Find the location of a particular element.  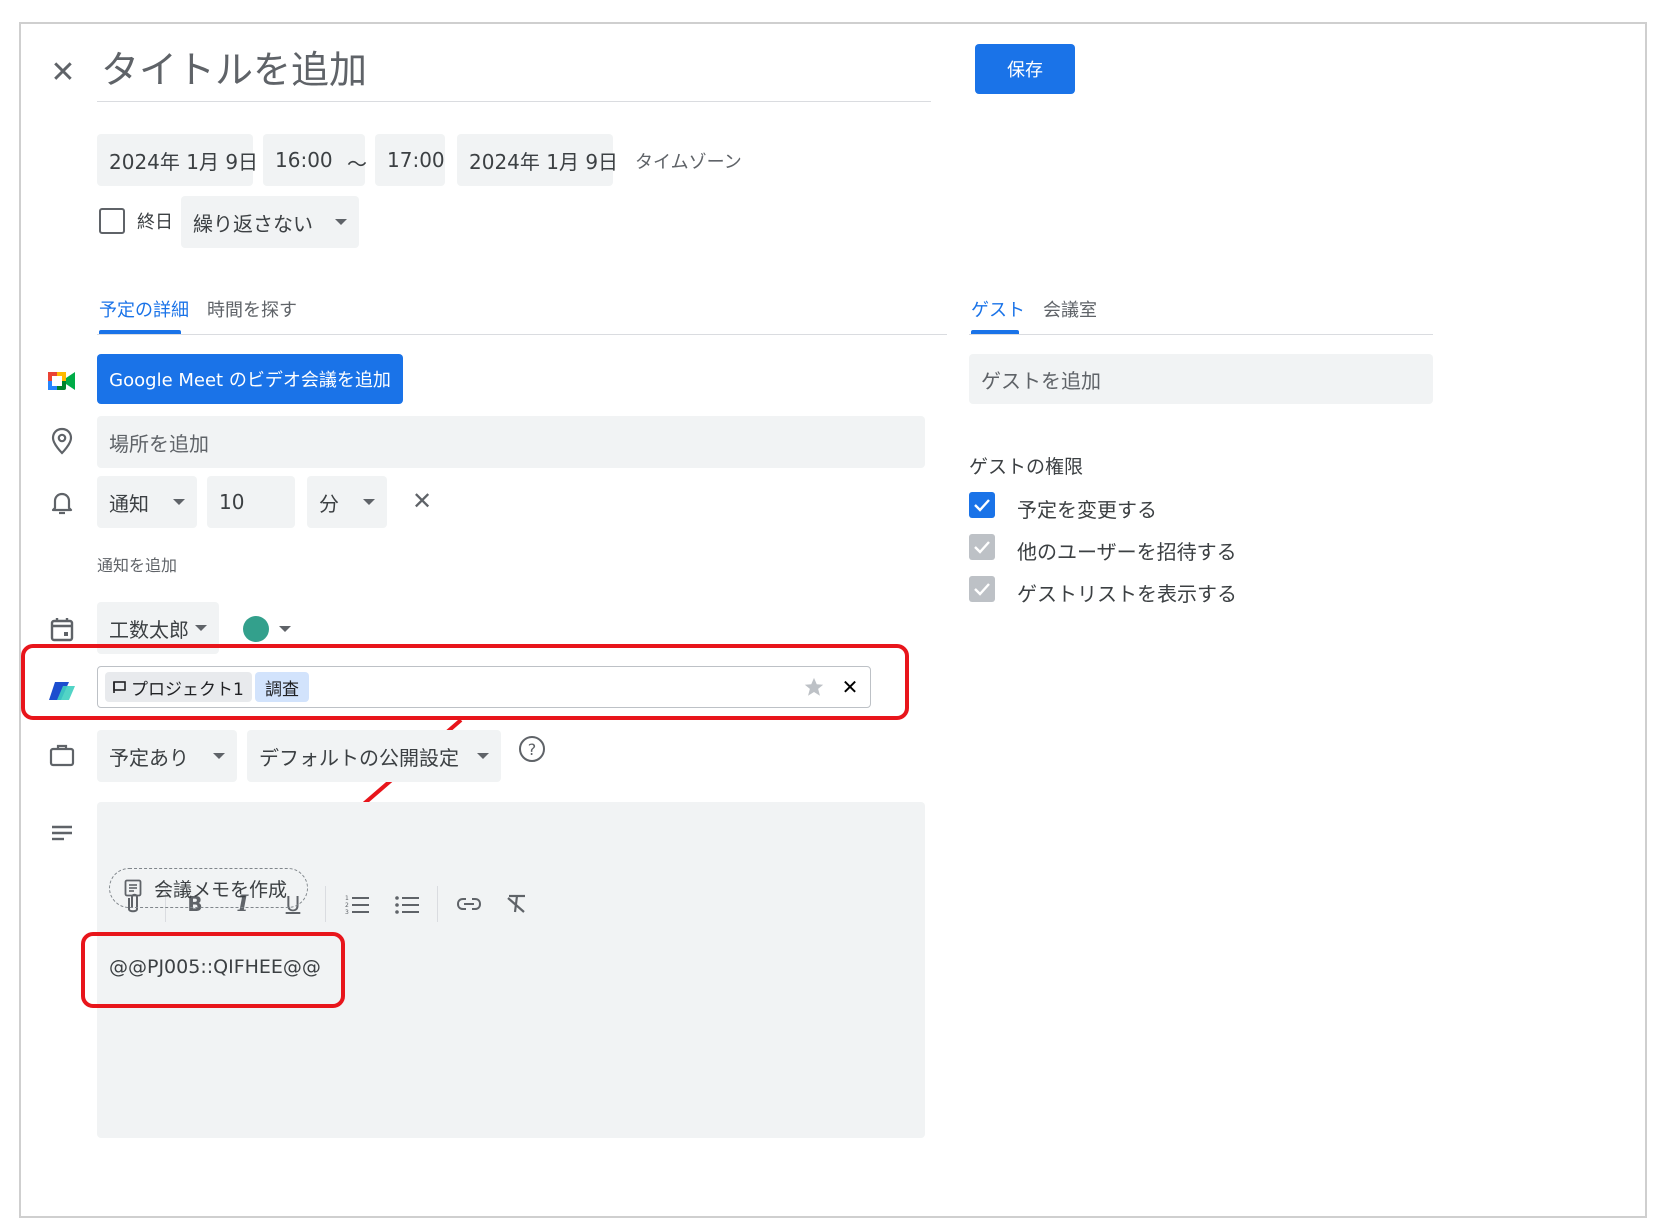

svg-text: 1 is located at coordinates (347, 898).